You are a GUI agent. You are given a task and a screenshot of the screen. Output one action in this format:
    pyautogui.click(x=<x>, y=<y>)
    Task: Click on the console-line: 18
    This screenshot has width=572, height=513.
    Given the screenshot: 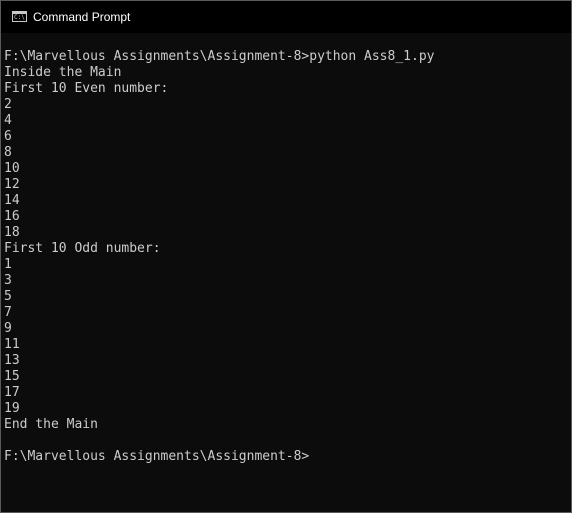 What is the action you would take?
    pyautogui.click(x=12, y=232)
    